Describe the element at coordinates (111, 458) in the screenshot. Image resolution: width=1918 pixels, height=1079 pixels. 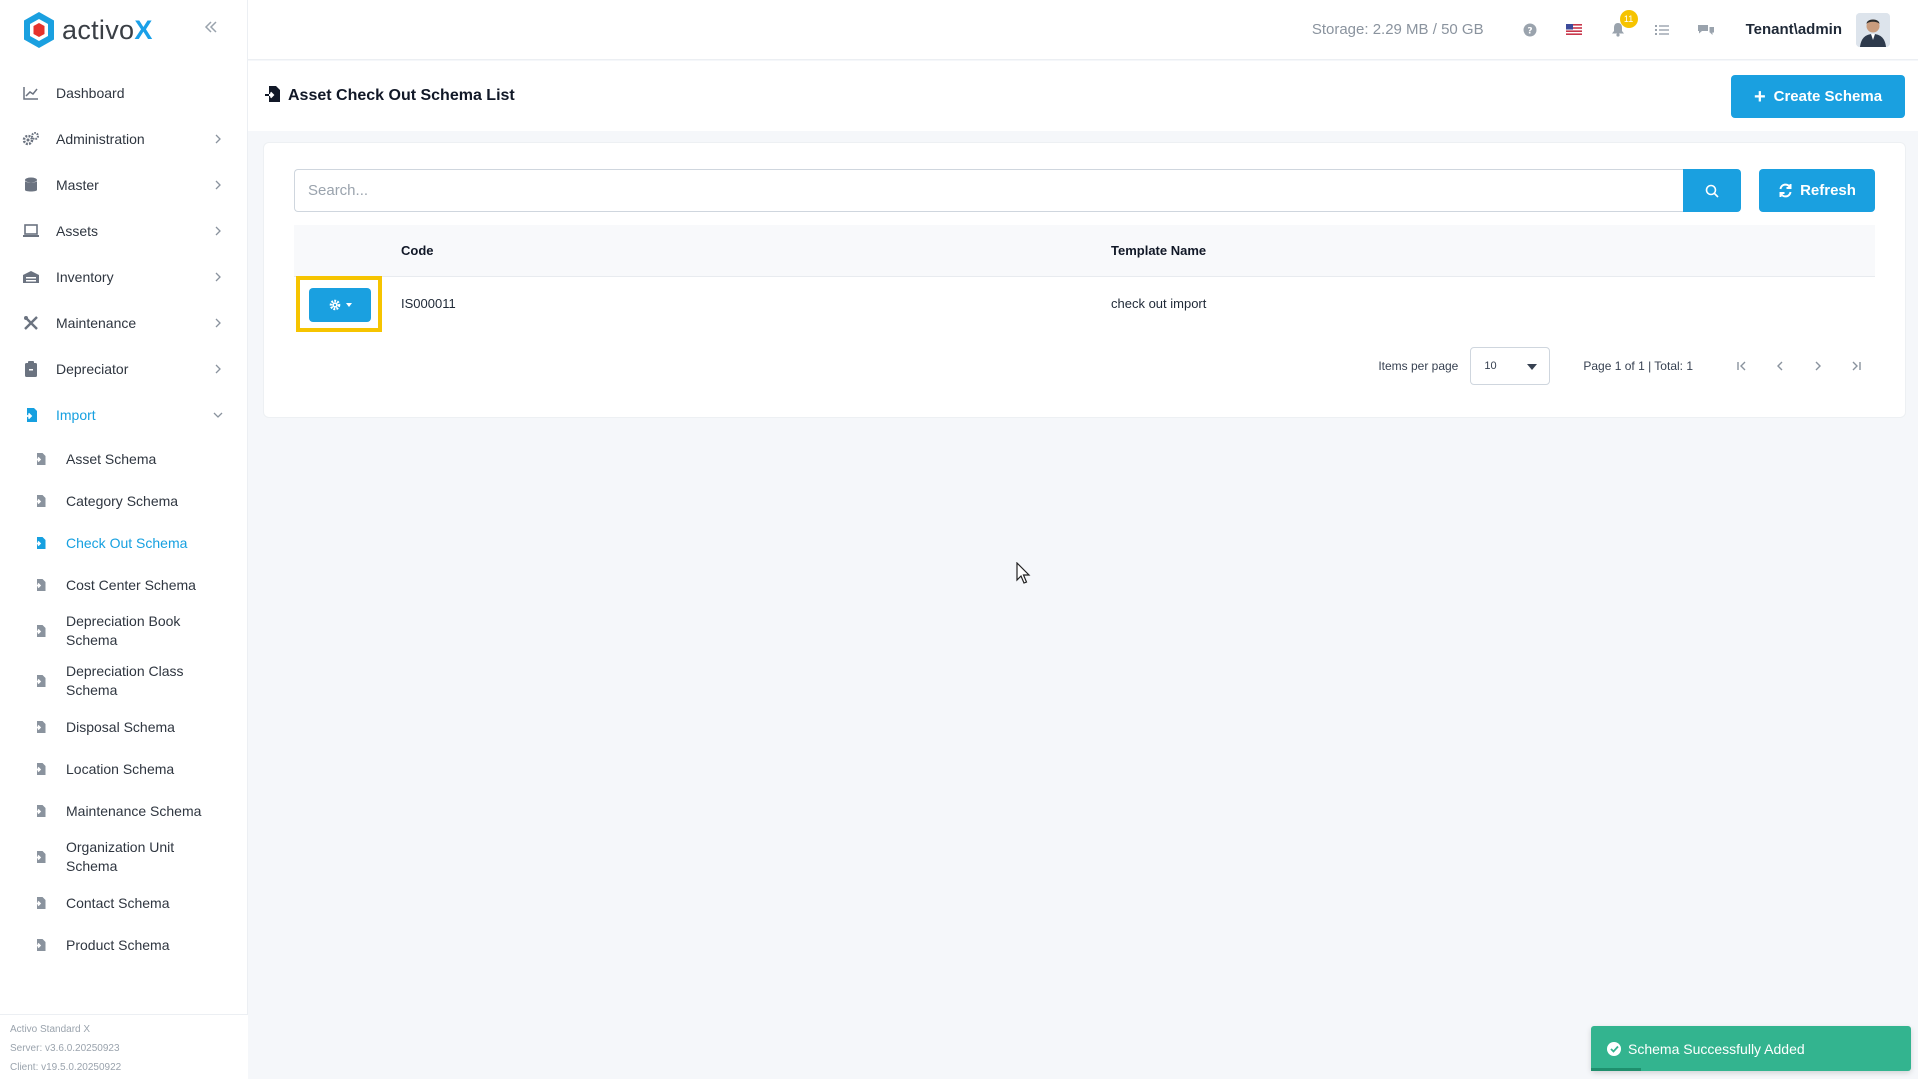
I see `sidebar-subitem-label: Asset Schema` at that location.